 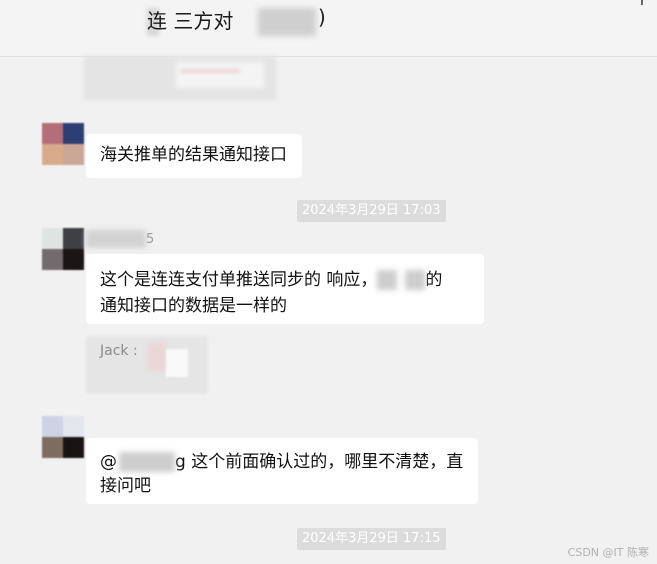 I want to click on timestamp: 2024年3月29日 17:03, so click(x=371, y=211).